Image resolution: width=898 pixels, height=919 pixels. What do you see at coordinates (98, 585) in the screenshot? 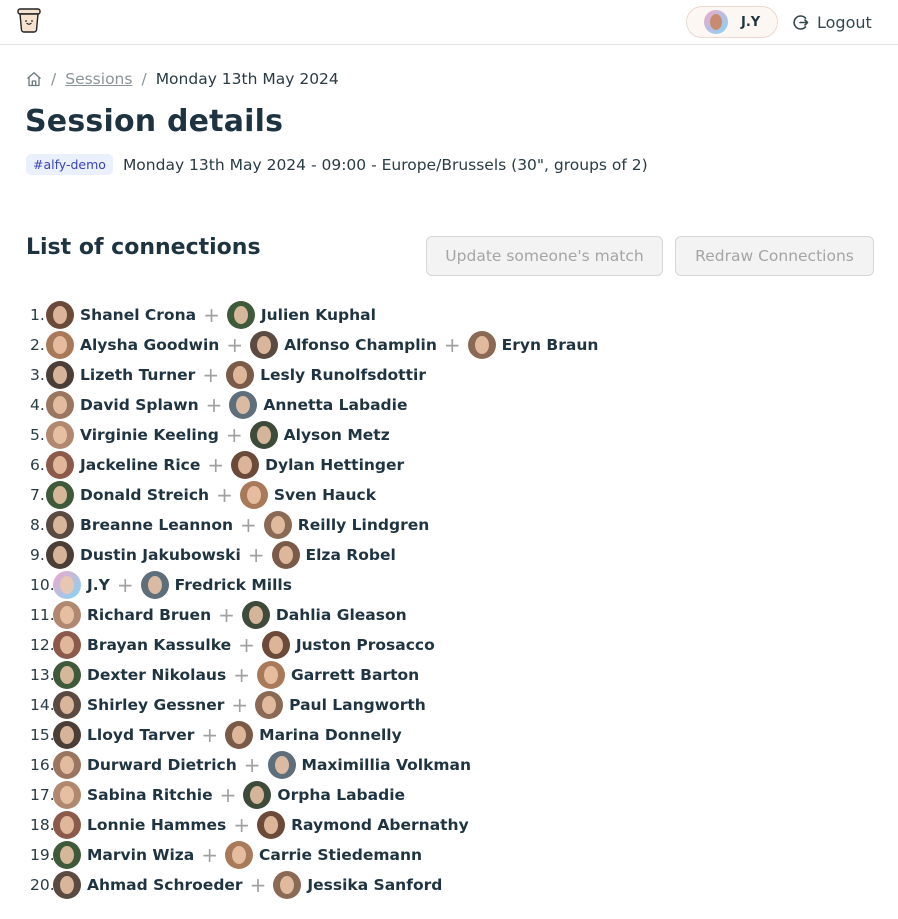
I see `participant-name: J.Y` at bounding box center [98, 585].